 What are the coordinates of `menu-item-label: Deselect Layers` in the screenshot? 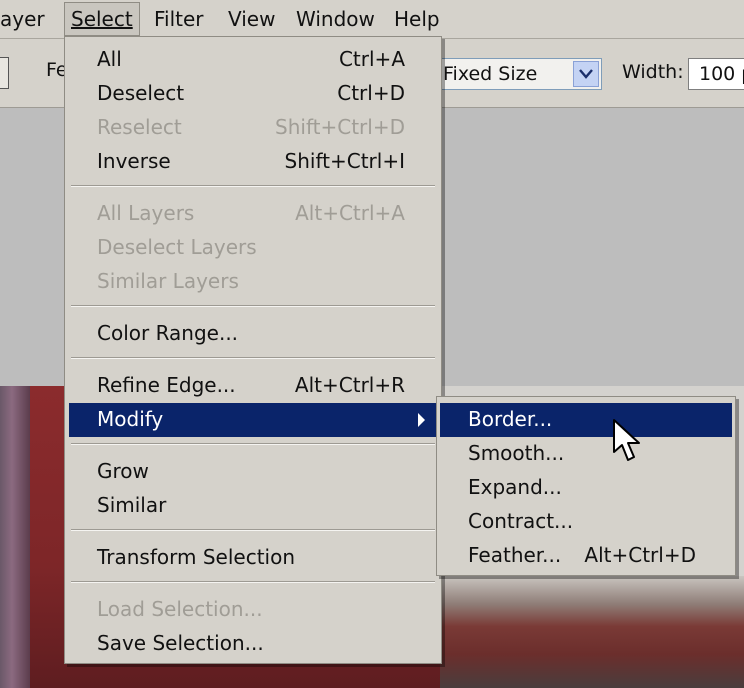 It's located at (177, 247).